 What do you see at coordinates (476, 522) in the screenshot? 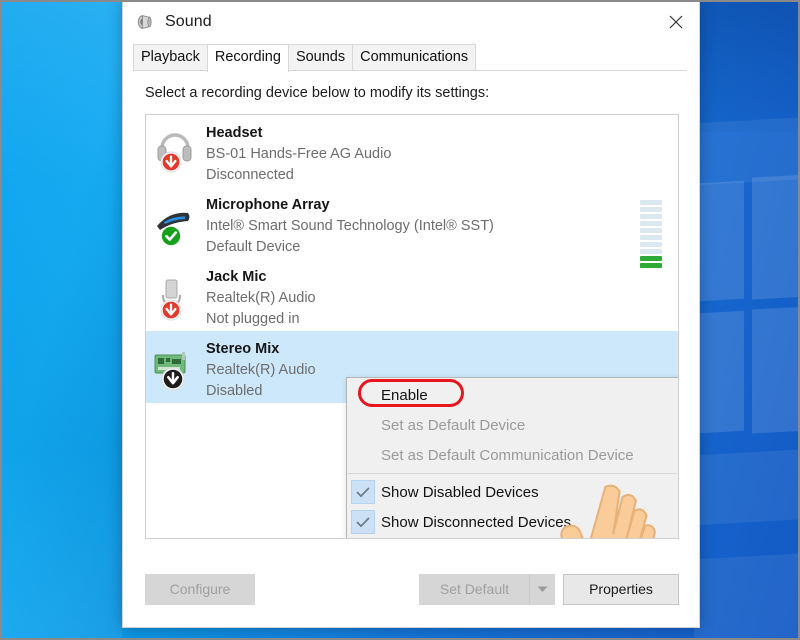
I see `menu-item-label: Show Disconnected Devices` at bounding box center [476, 522].